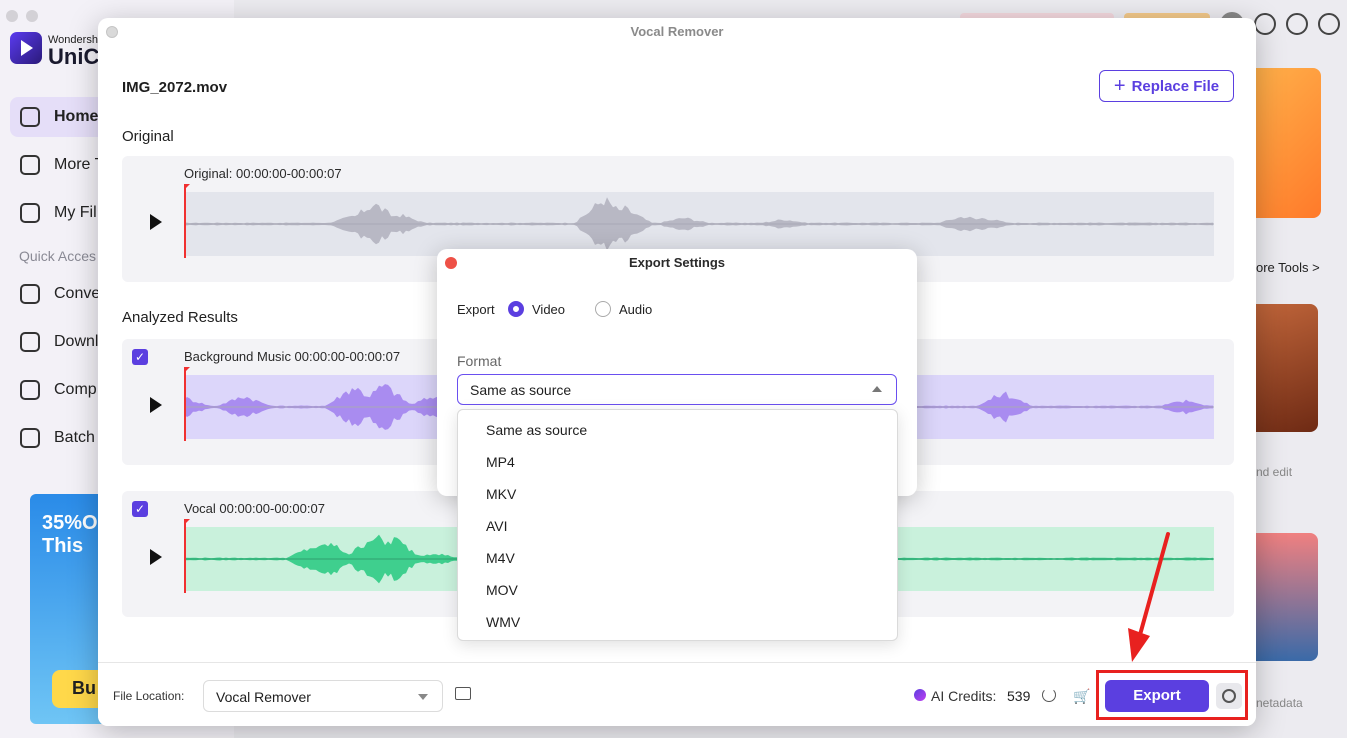 This screenshot has height=738, width=1347. What do you see at coordinates (1049, 695) in the screenshot?
I see `refresh-icon` at bounding box center [1049, 695].